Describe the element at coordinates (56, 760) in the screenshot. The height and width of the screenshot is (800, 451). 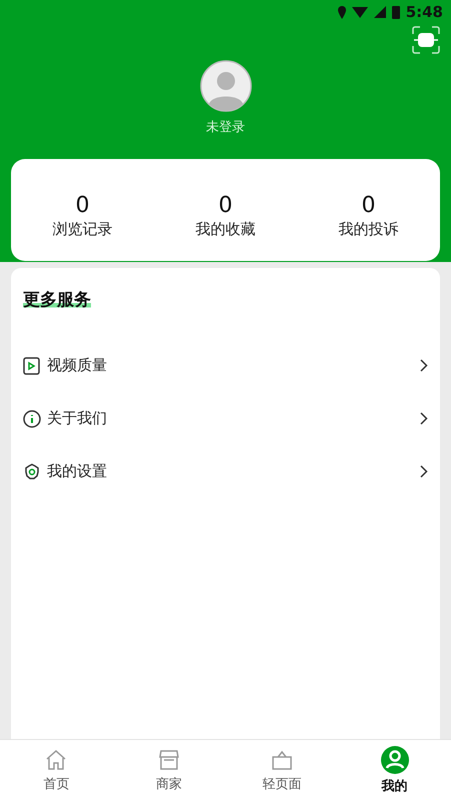
I see `home-icon` at that location.